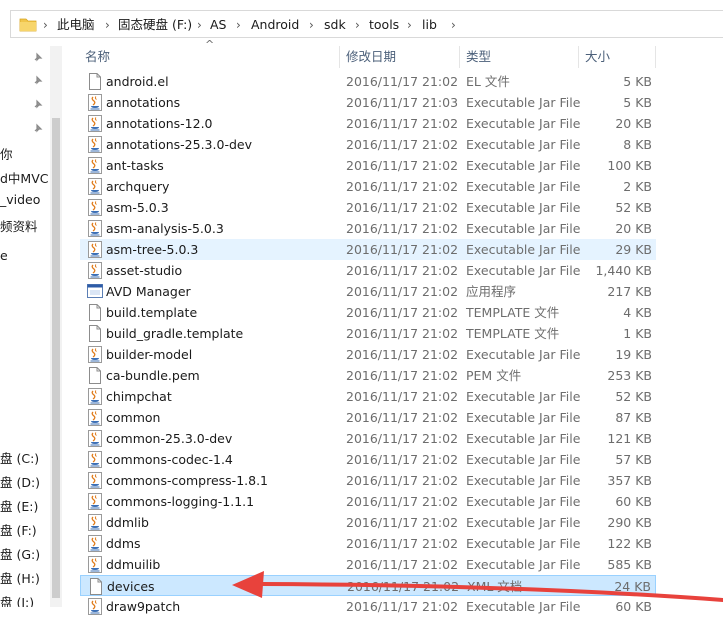 This screenshot has height=618, width=723. What do you see at coordinates (519, 57) in the screenshot?
I see `column-header-type: 类型` at bounding box center [519, 57].